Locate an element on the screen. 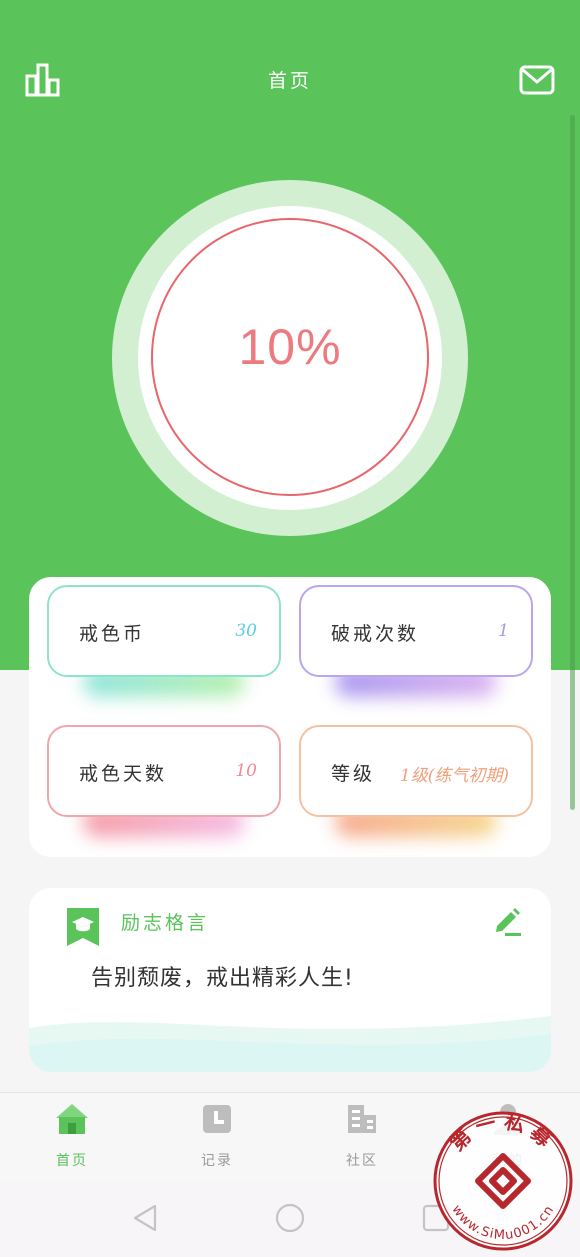  top-bar: 首页 is located at coordinates (290, 80).